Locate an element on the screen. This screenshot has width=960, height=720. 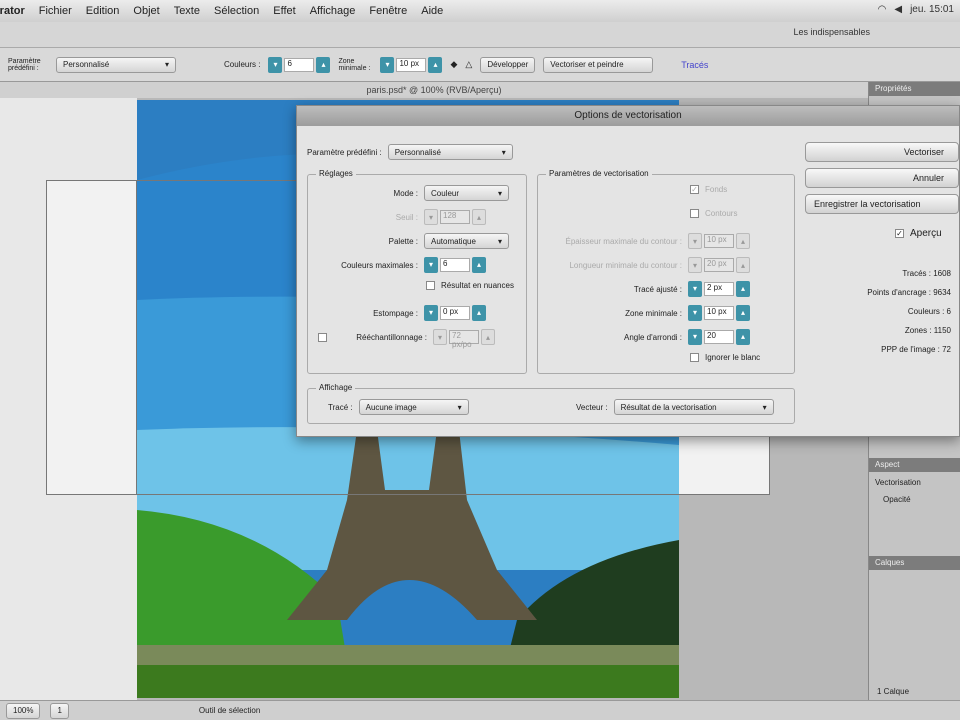
colors-stepper: ▾ 6 ▴ is located at coordinates (299, 64).